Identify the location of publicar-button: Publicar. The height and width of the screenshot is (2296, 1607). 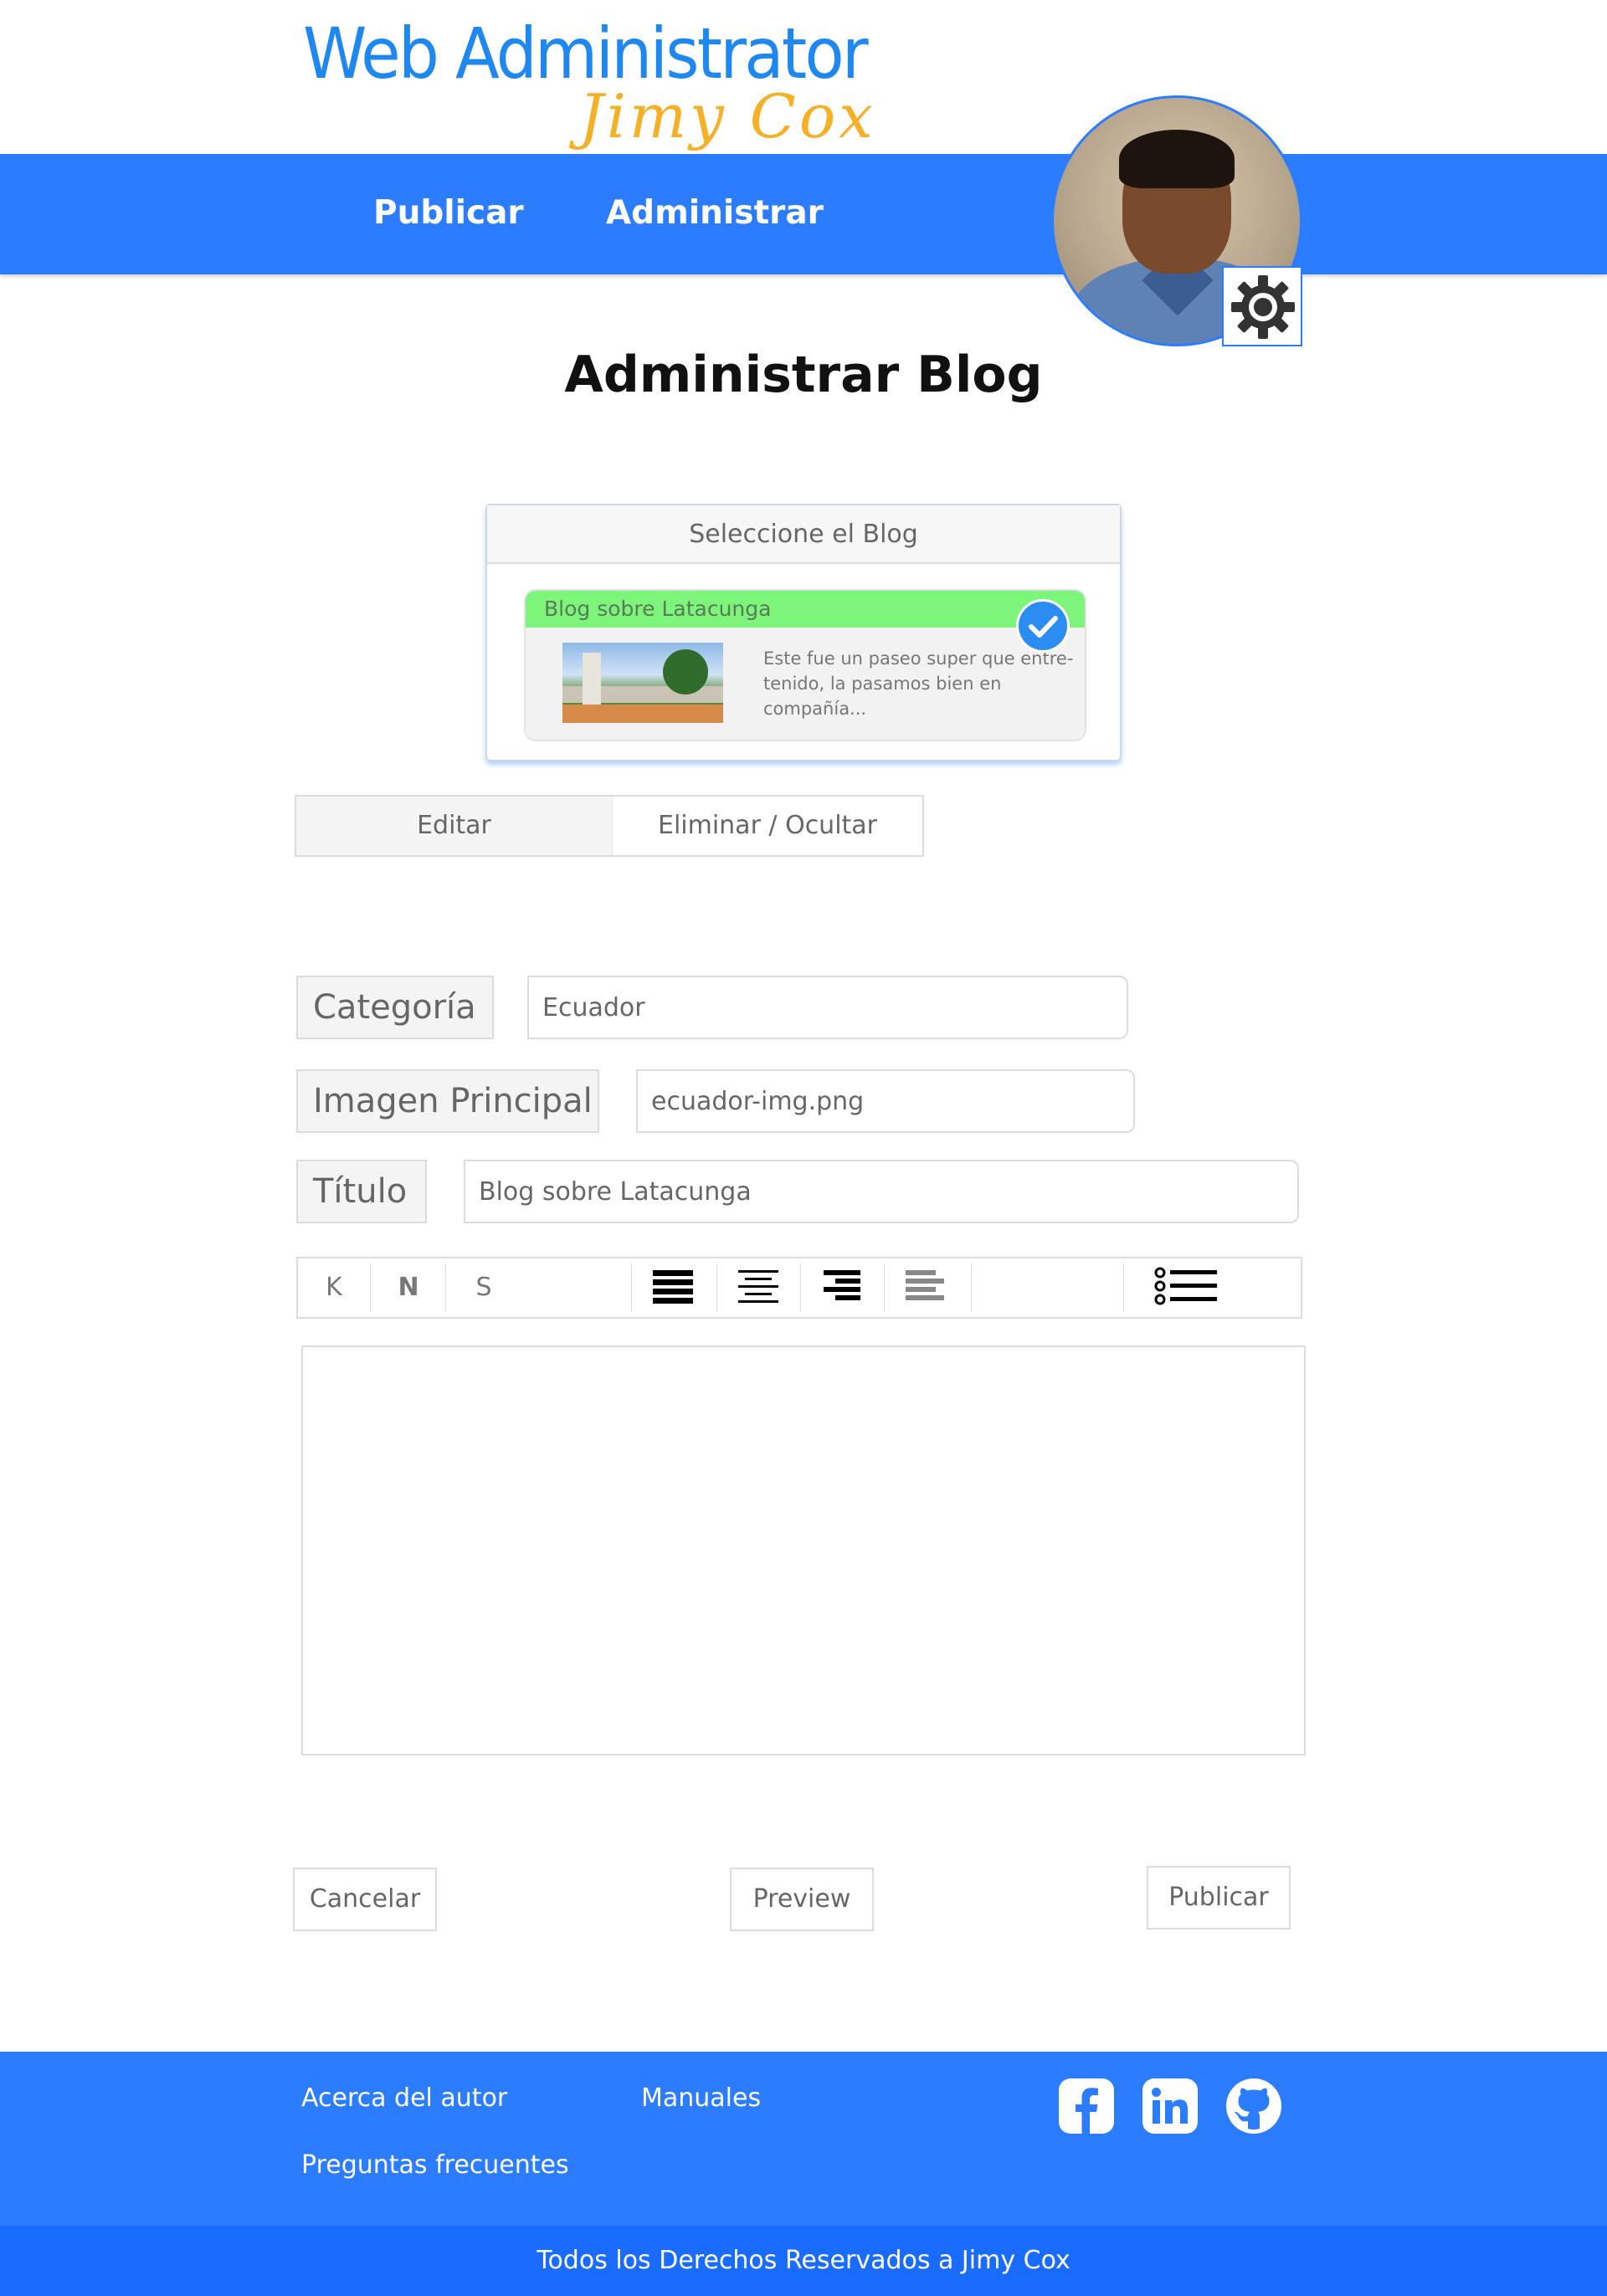
(1219, 1898).